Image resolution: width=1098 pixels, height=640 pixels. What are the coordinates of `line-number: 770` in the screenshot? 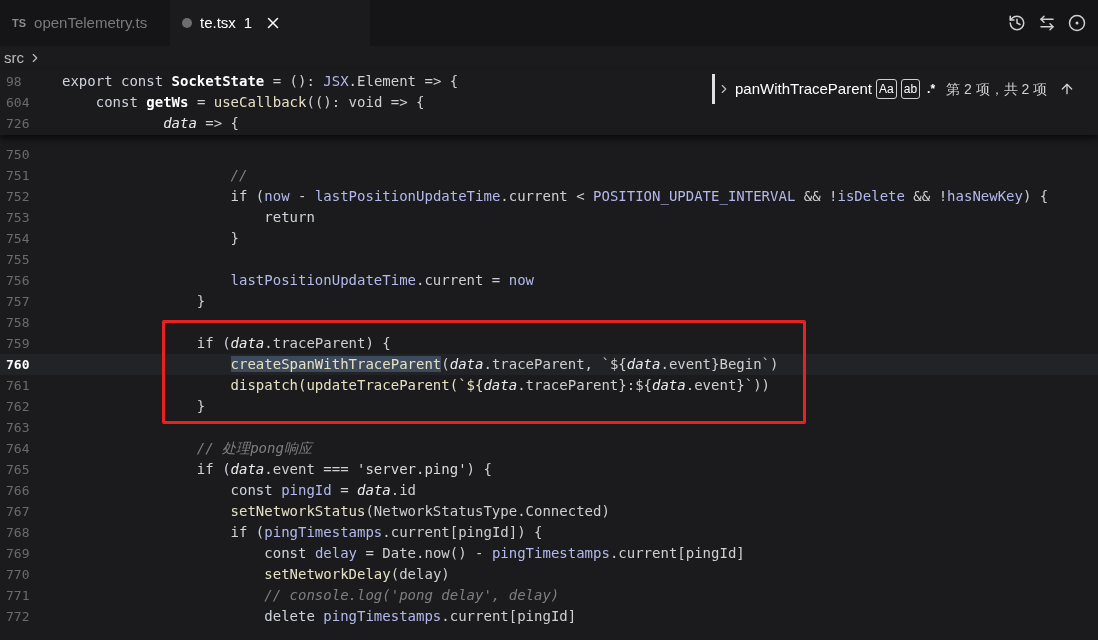 It's located at (18, 574).